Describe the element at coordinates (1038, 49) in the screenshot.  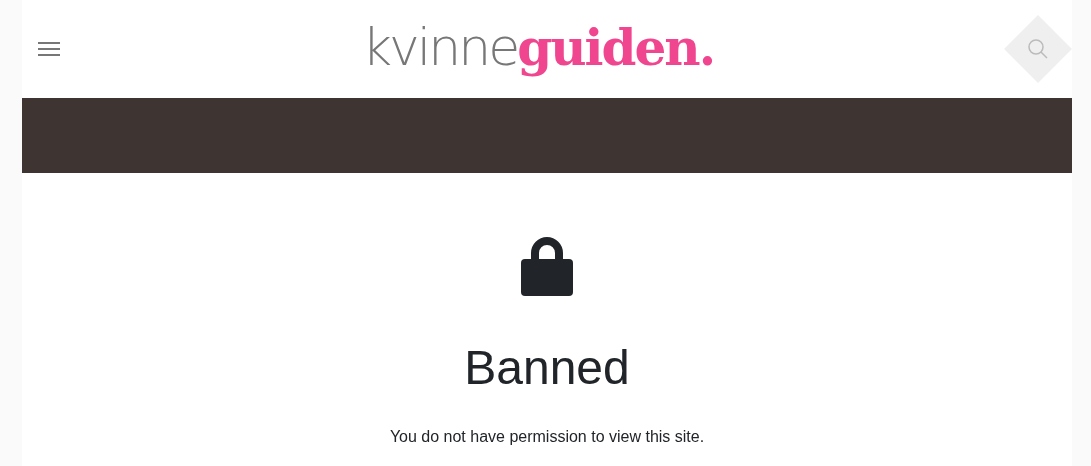
I see `search-icon` at that location.